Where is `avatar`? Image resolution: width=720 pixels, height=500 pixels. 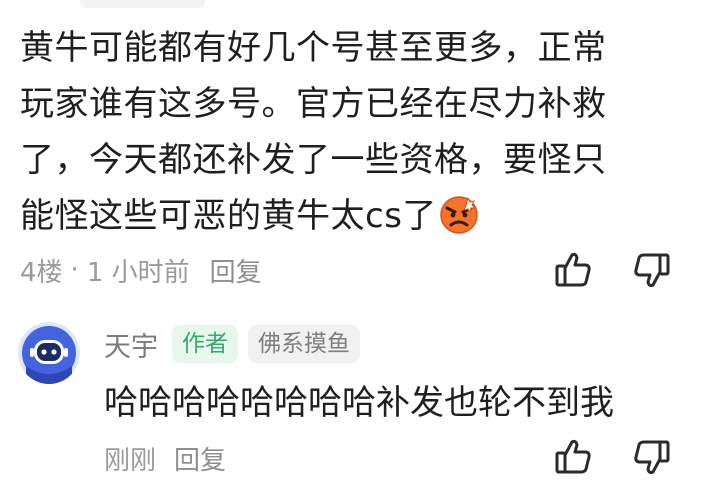
avatar is located at coordinates (49, 353).